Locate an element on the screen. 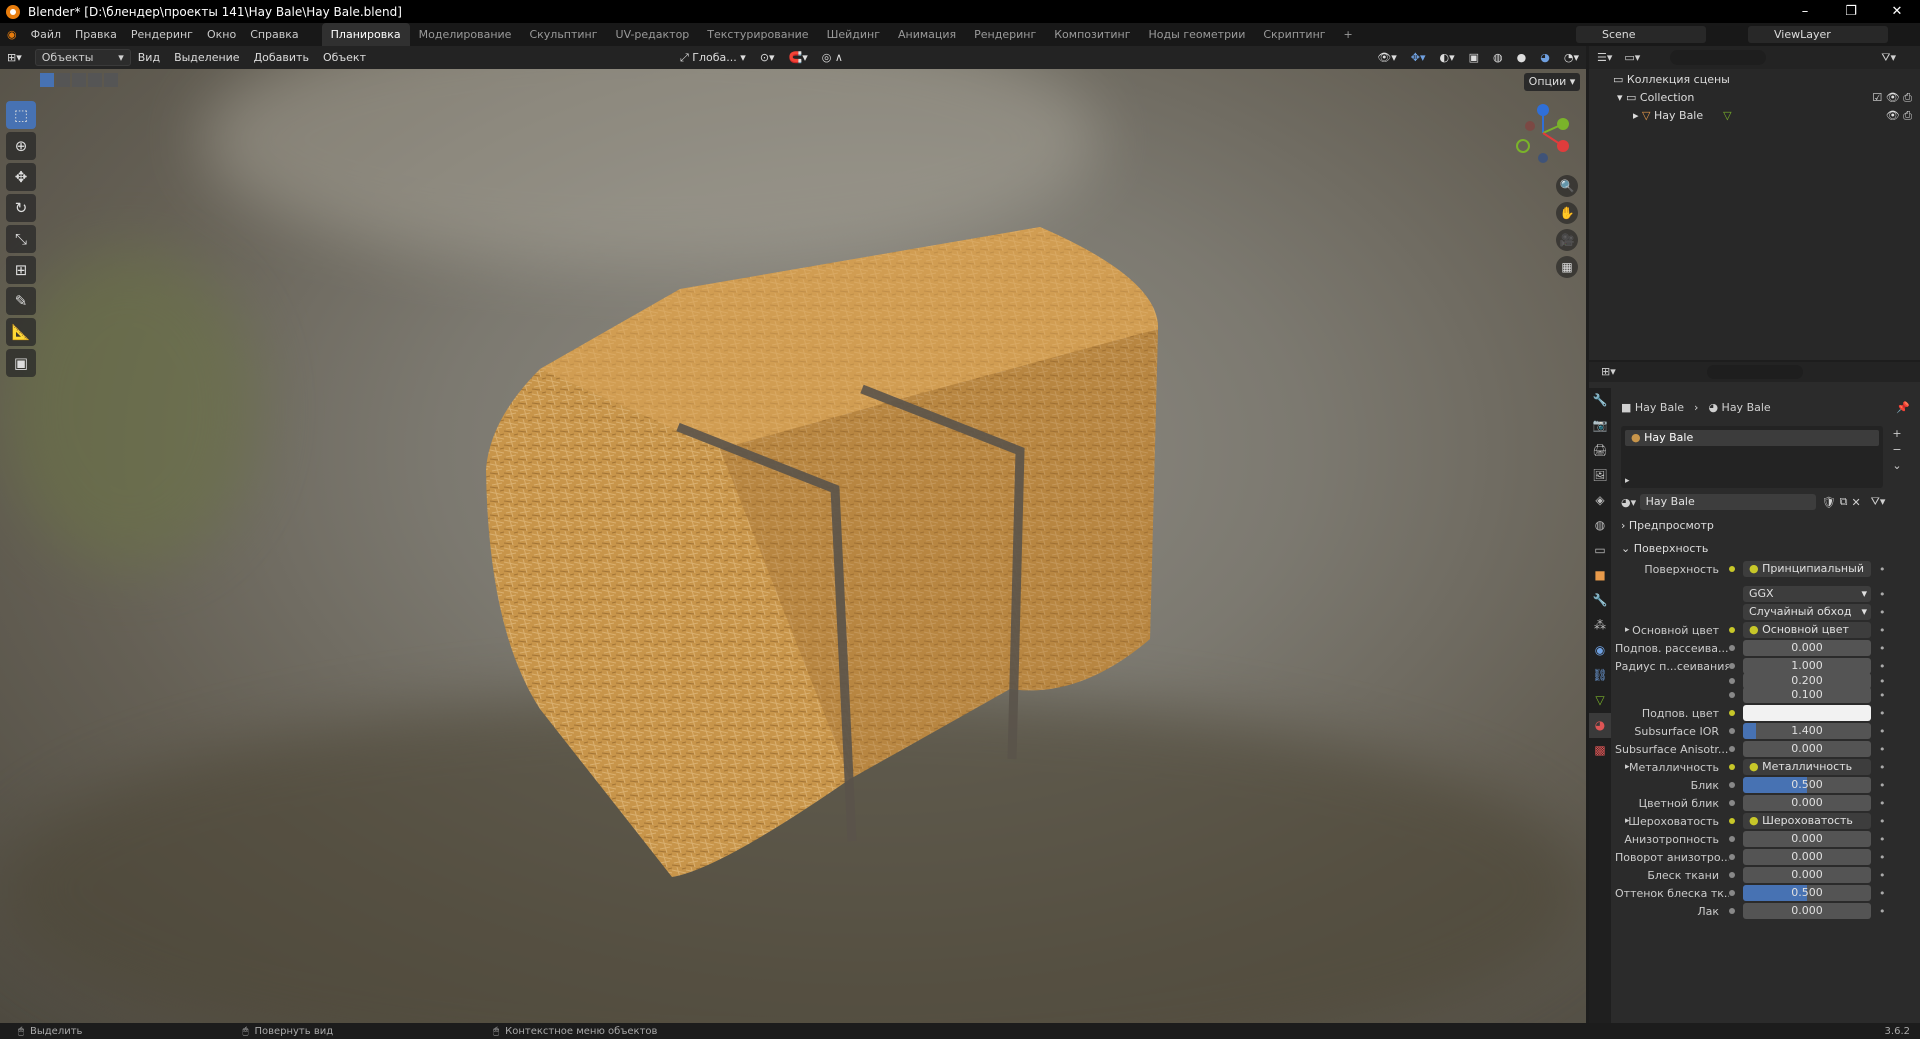 This screenshot has width=1920, height=1039. constraints-tab-icon: ⛓ is located at coordinates (1600, 675).